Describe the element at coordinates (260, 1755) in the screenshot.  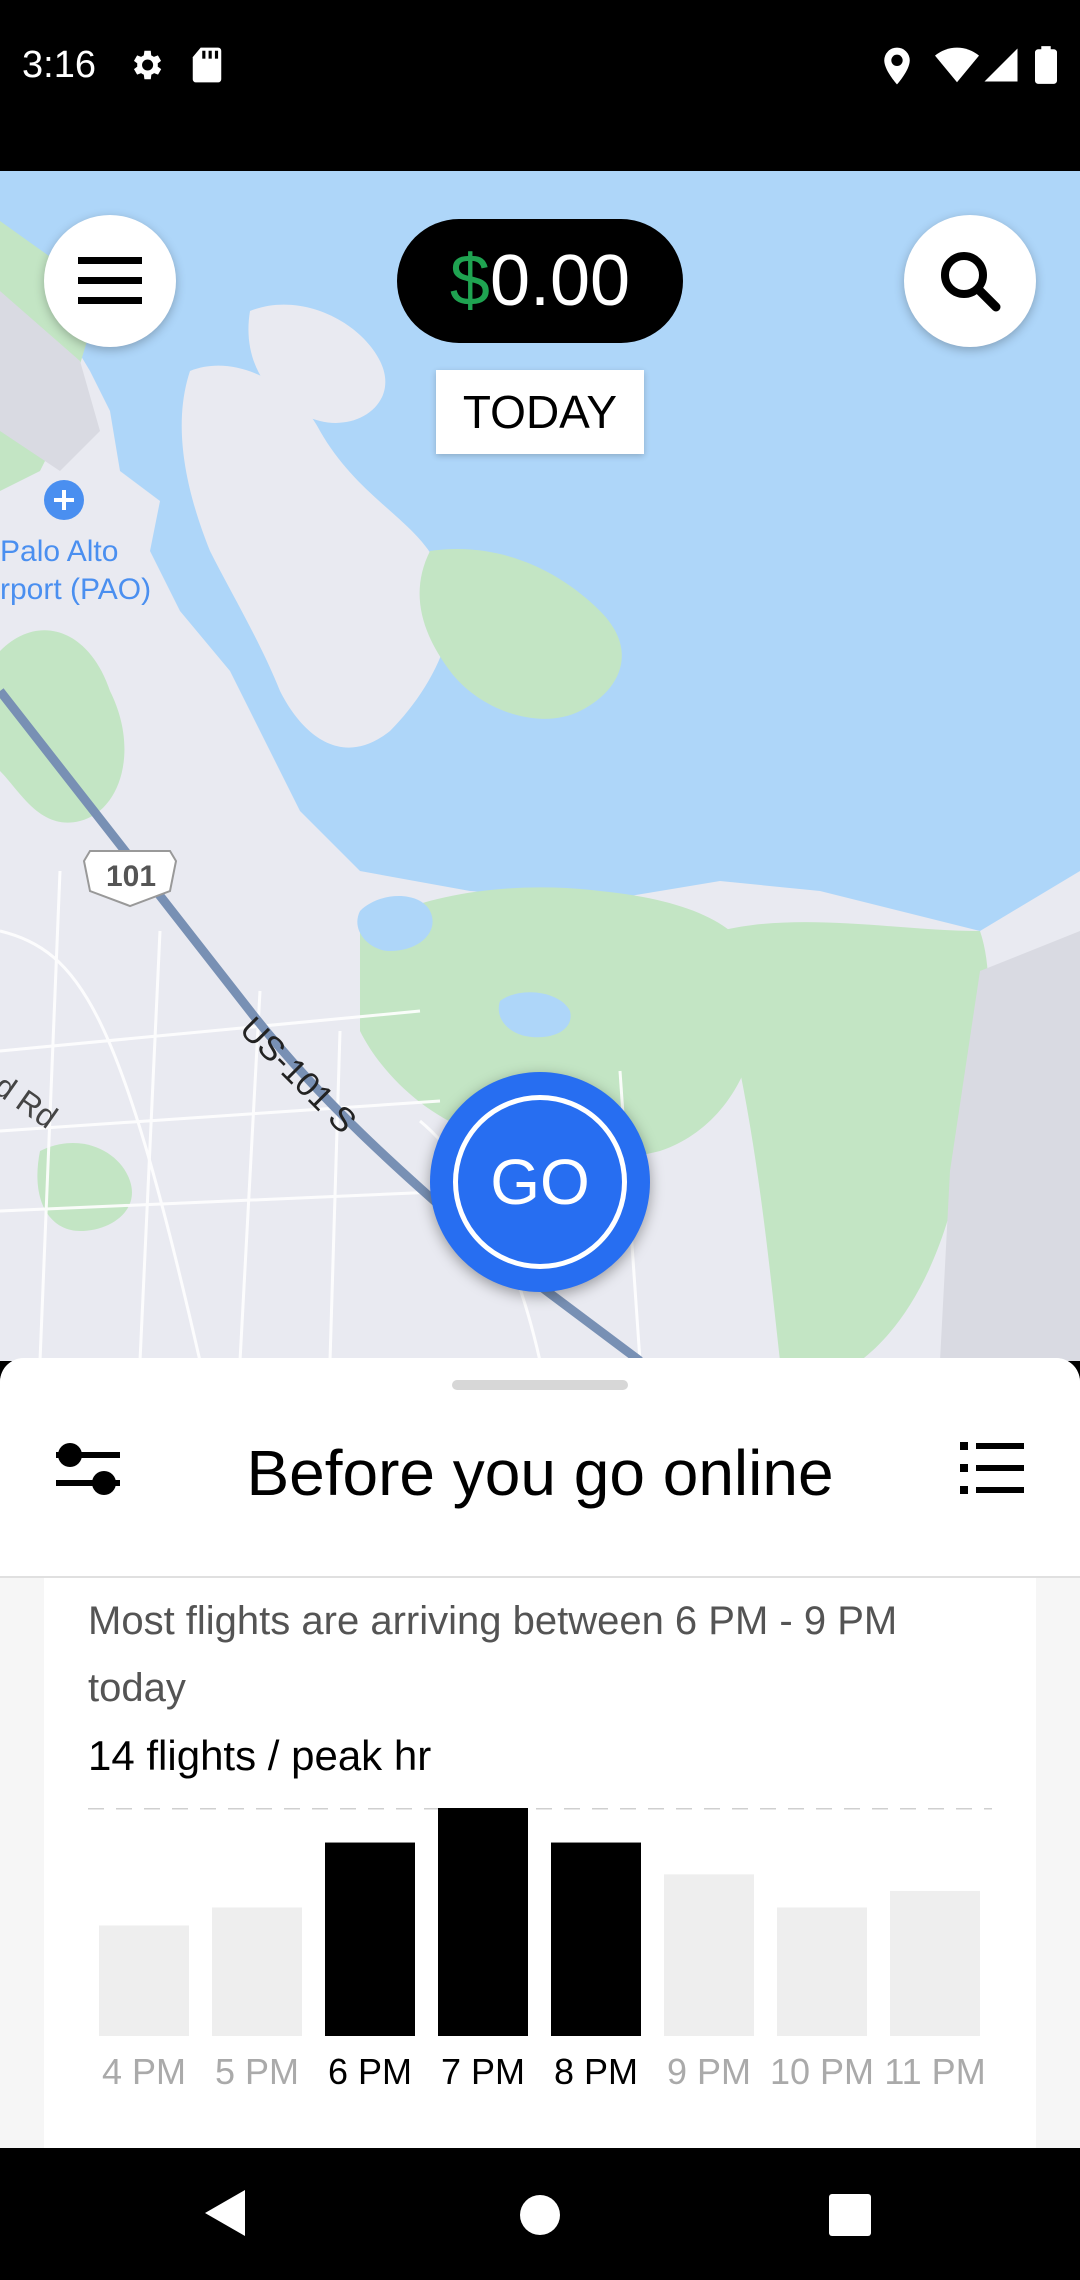
I see `flights-peak-label: 14 flights / peak hr` at that location.